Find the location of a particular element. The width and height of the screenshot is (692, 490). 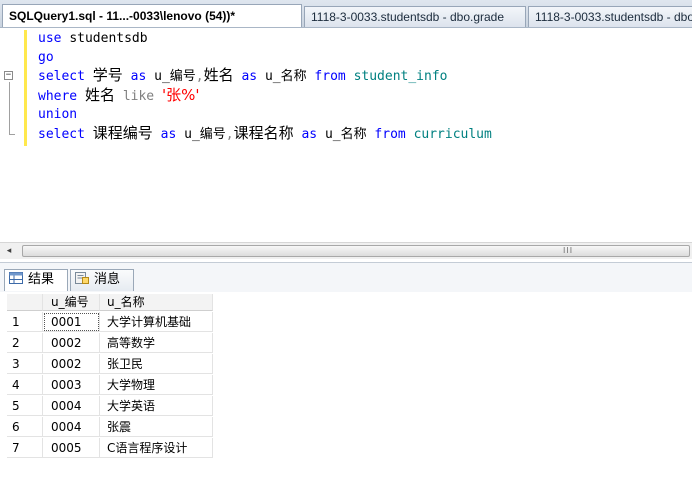

row-number: 7 is located at coordinates (25, 448).